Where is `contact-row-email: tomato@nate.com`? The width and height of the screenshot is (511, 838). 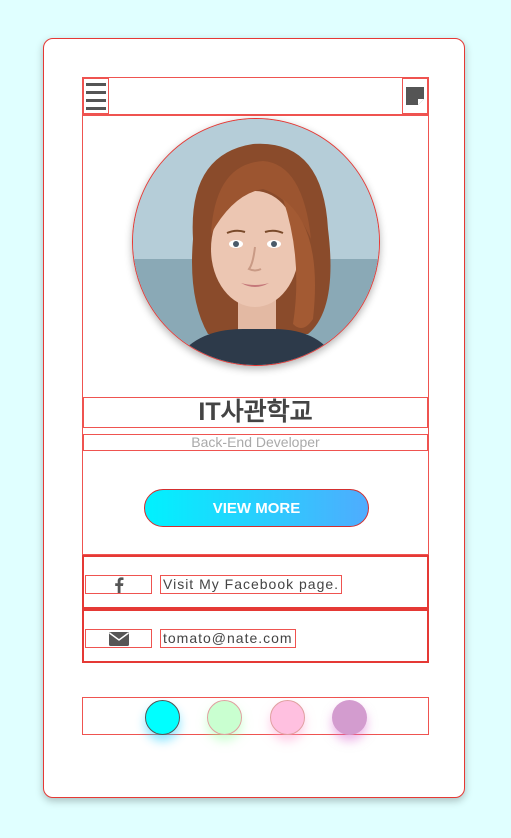
contact-row-email: tomato@nate.com is located at coordinates (255, 636).